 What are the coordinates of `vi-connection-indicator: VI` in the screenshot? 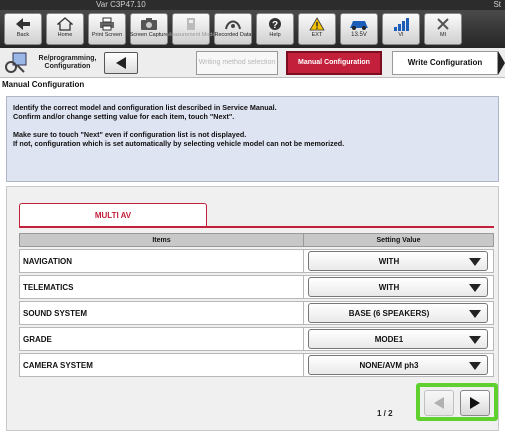 It's located at (401, 29).